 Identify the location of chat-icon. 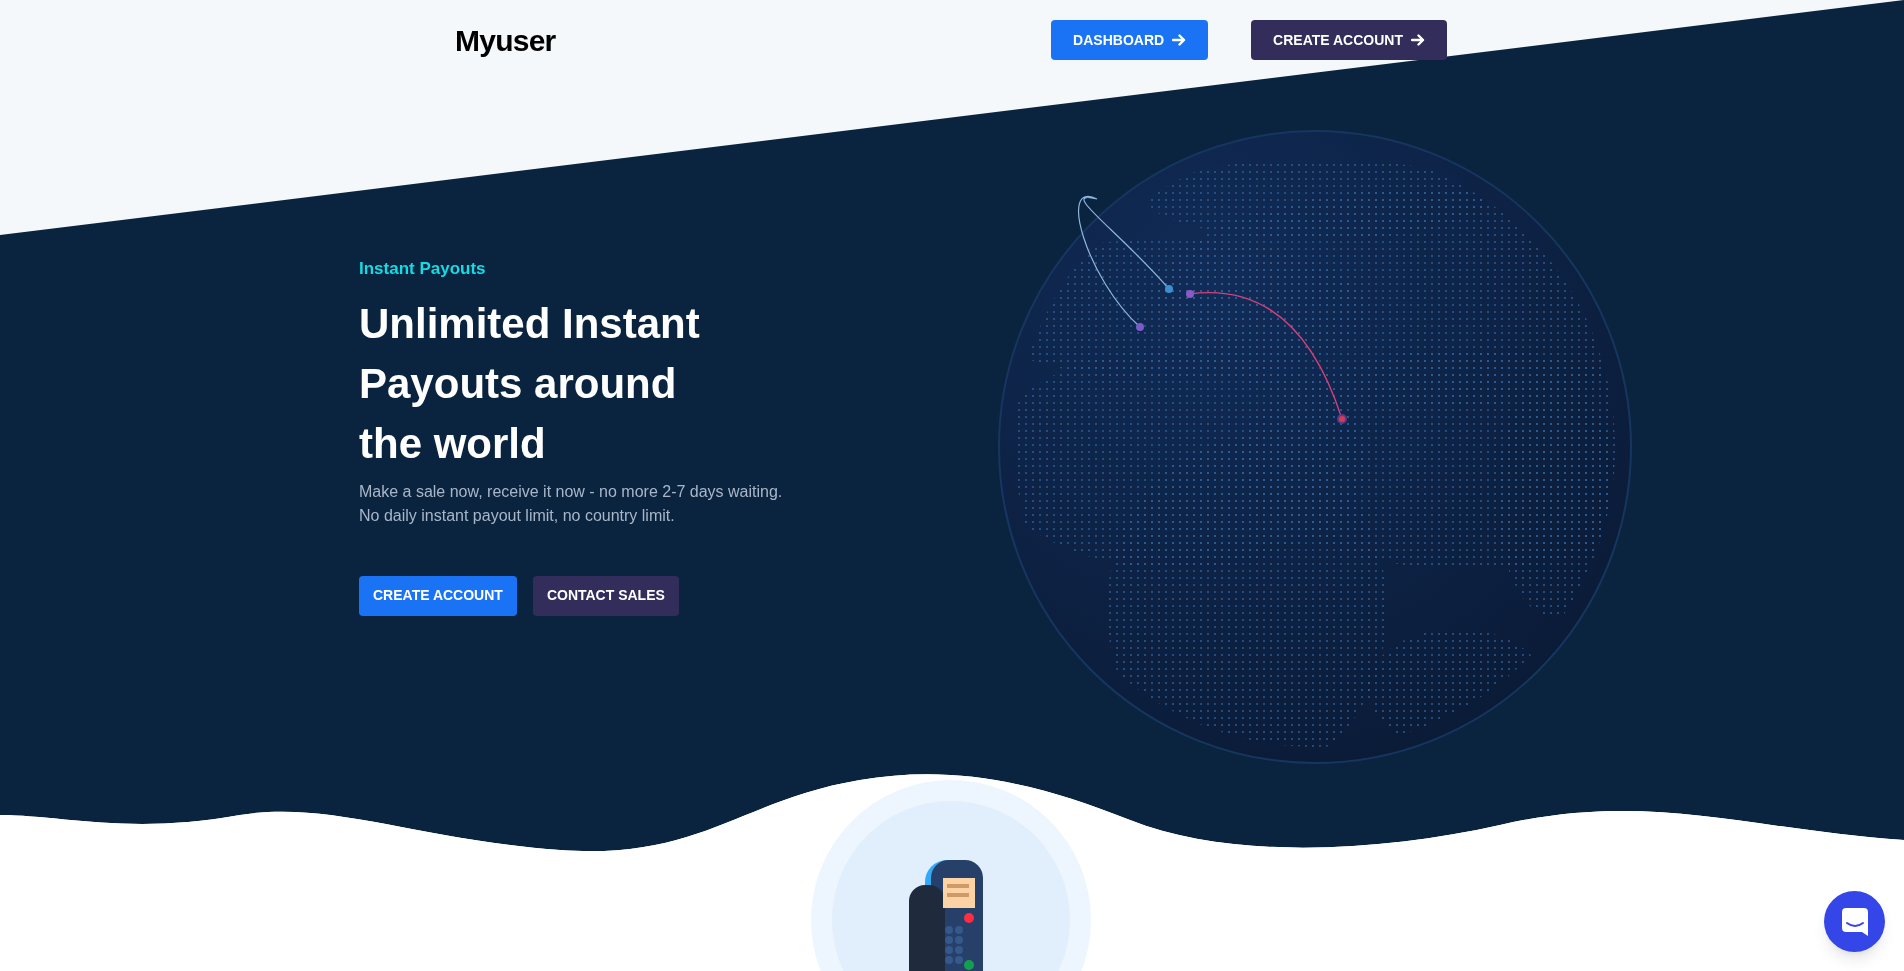
(1854, 921).